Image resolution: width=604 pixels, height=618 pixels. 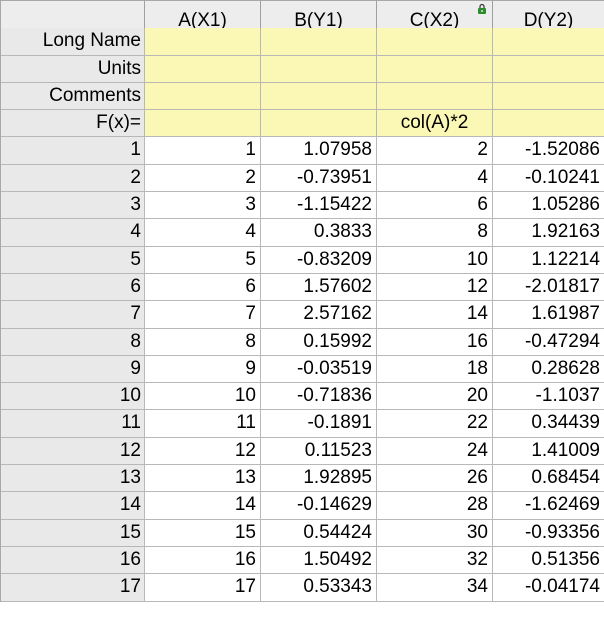 I want to click on data-cell: 0.15992, so click(x=319, y=342).